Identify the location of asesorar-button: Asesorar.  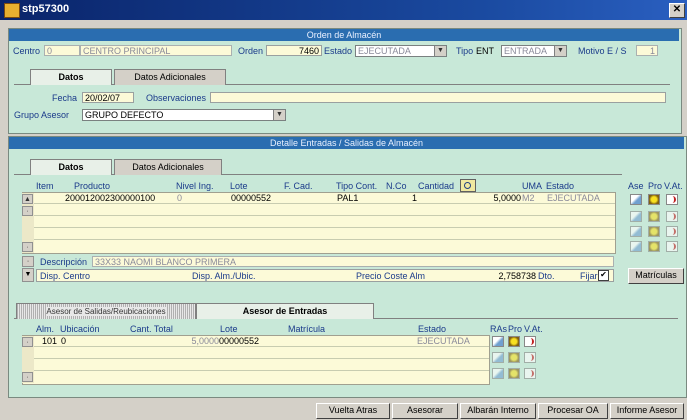
(425, 411).